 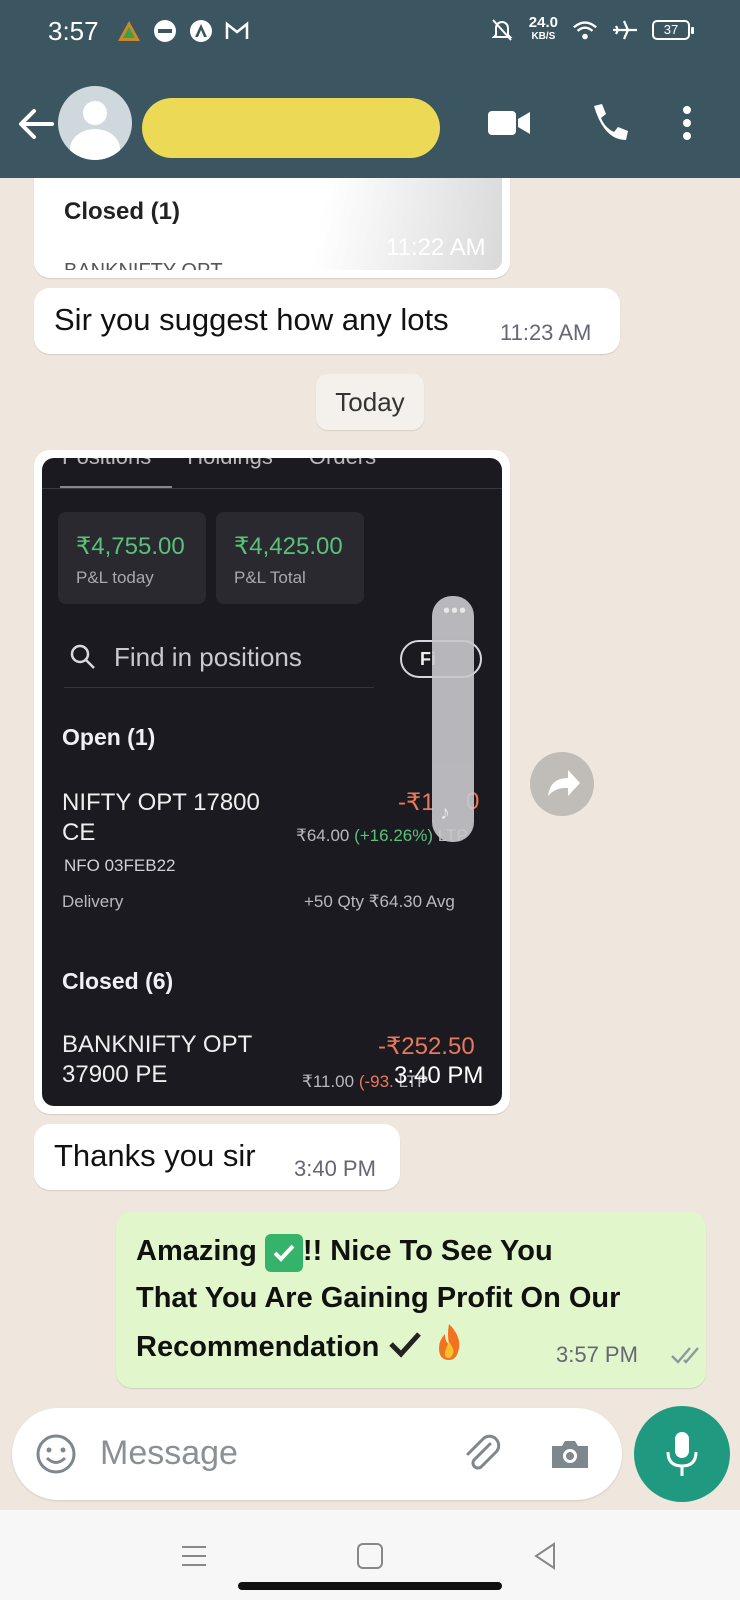 What do you see at coordinates (272, 224) in the screenshot?
I see `previous-image: Closed (1) BANKNIFTY OPT 11:22 AM` at bounding box center [272, 224].